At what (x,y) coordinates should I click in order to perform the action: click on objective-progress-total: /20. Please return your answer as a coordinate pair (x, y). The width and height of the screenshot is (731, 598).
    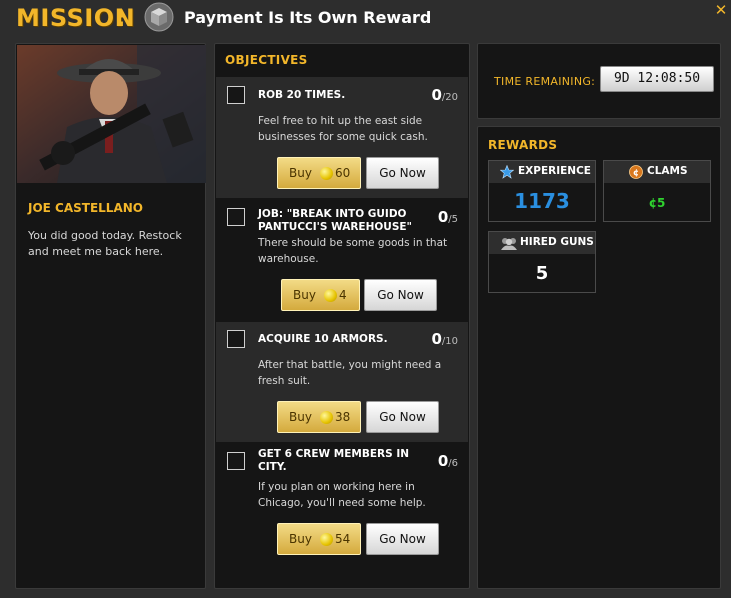
    Looking at the image, I should click on (449, 97).